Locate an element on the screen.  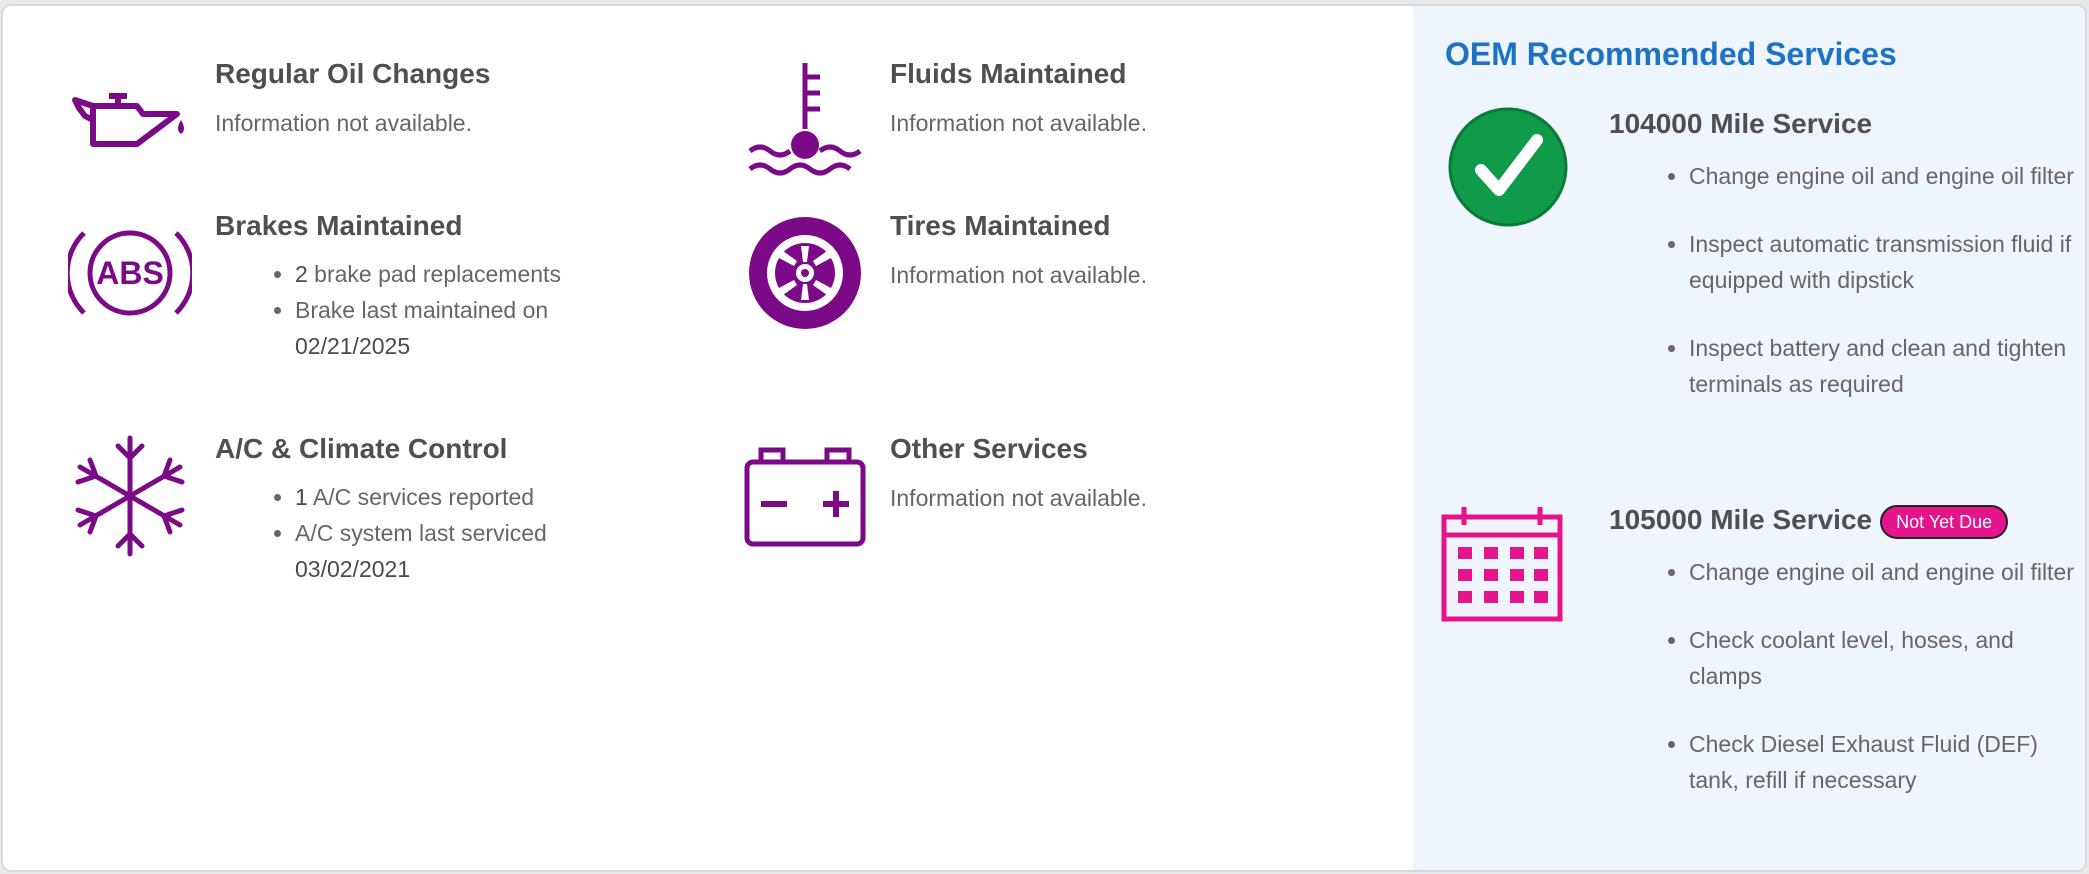
oem-title: OEM Recommended Services is located at coordinates (1671, 54).